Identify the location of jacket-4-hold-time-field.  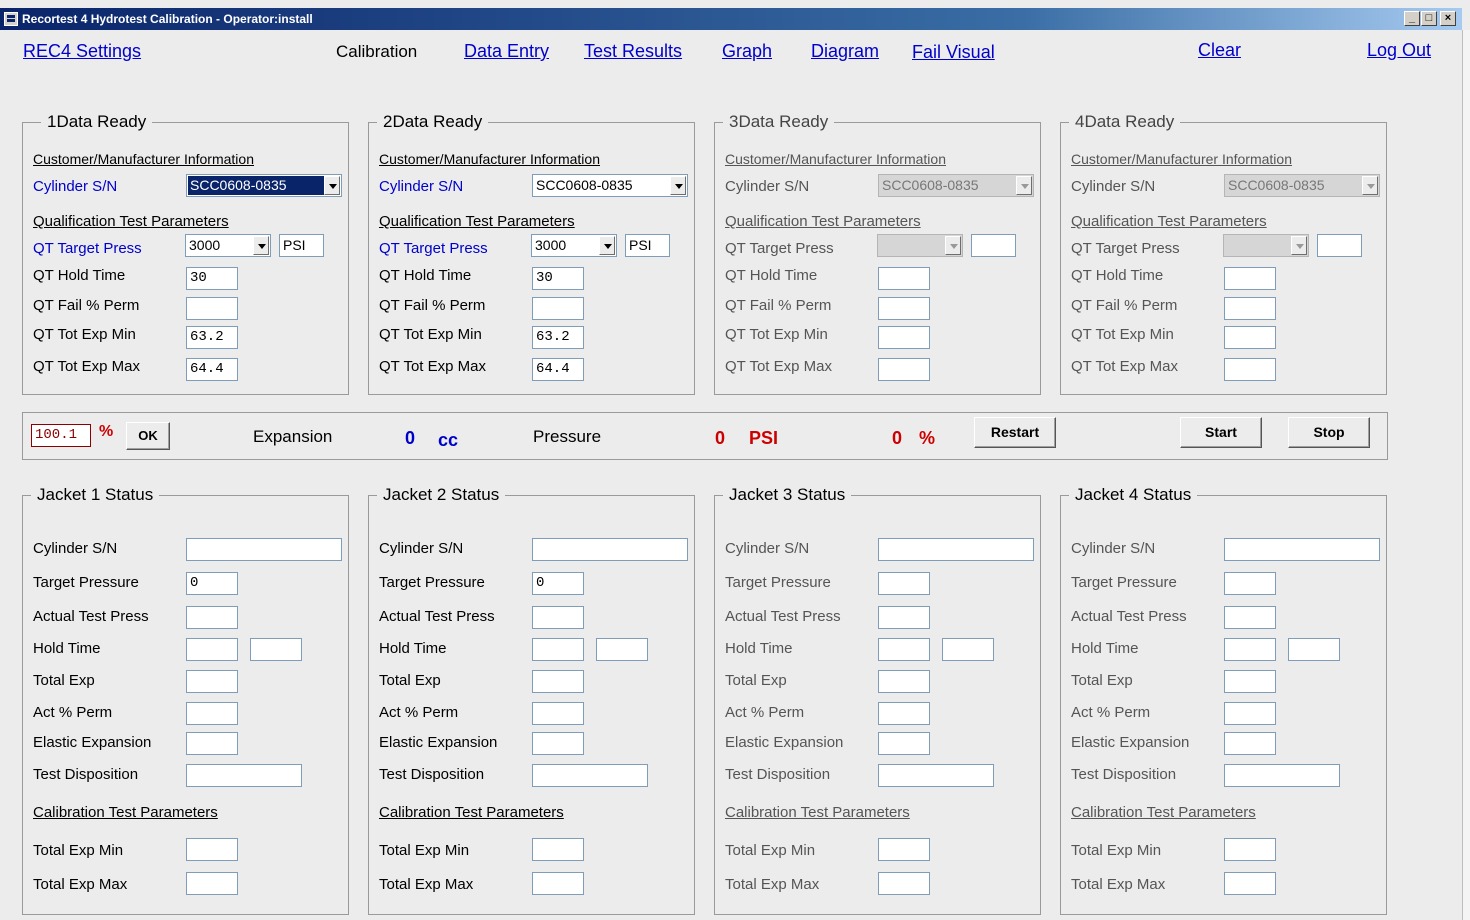
(1250, 649).